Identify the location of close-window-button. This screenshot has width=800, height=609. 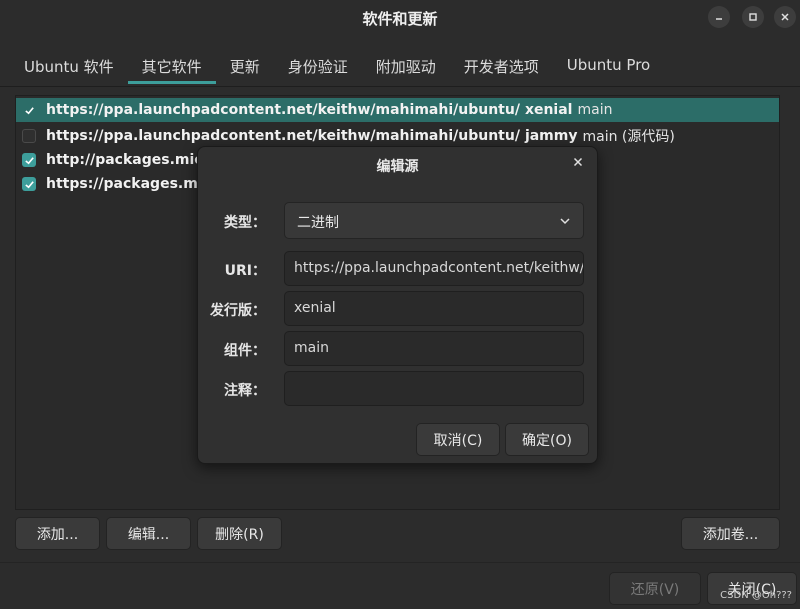
(785, 17).